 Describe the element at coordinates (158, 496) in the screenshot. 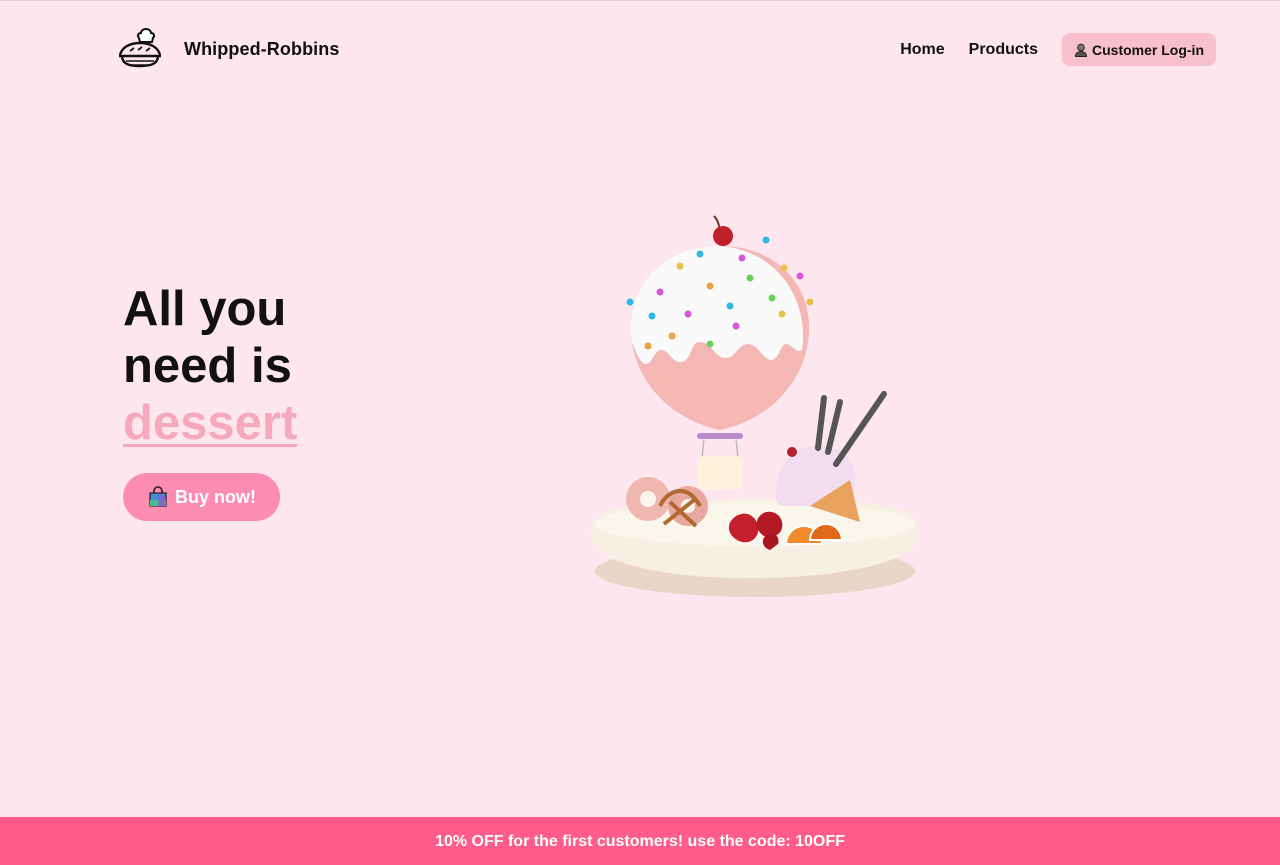

I see `shopping-bag-icon` at that location.